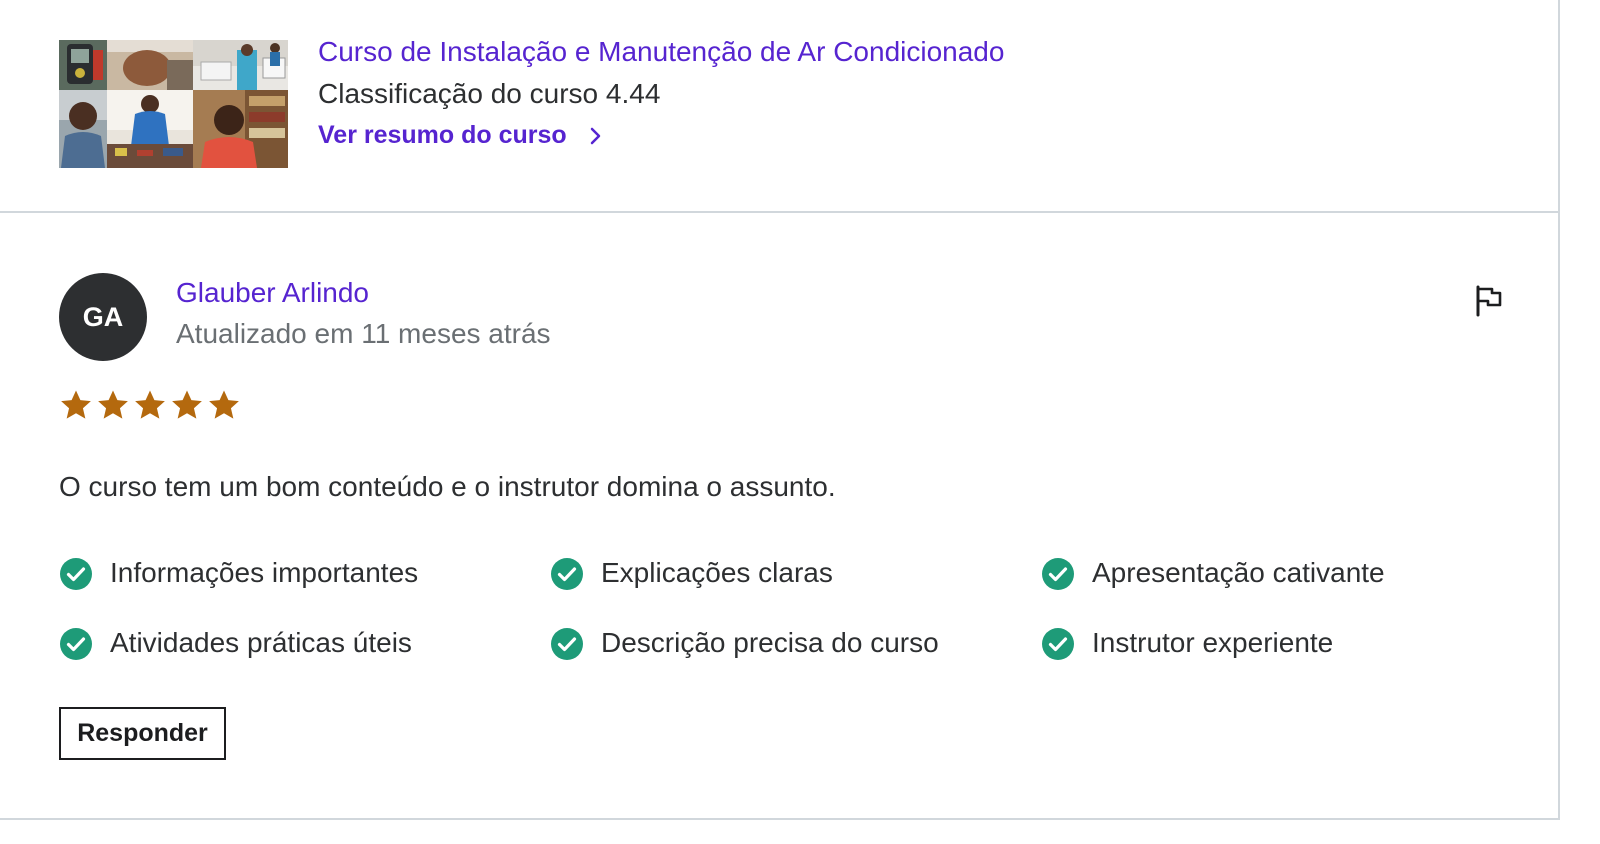  What do you see at coordinates (1286, 590) in the screenshot?
I see `attribute-item: Apresentação cativante` at bounding box center [1286, 590].